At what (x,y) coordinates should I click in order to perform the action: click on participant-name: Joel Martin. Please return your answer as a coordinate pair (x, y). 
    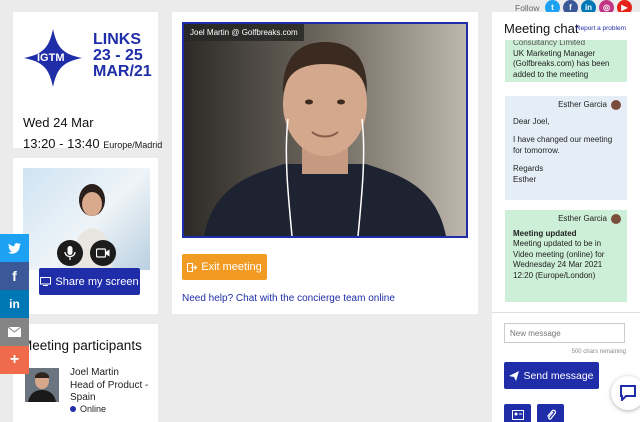
    Looking at the image, I should click on (94, 372).